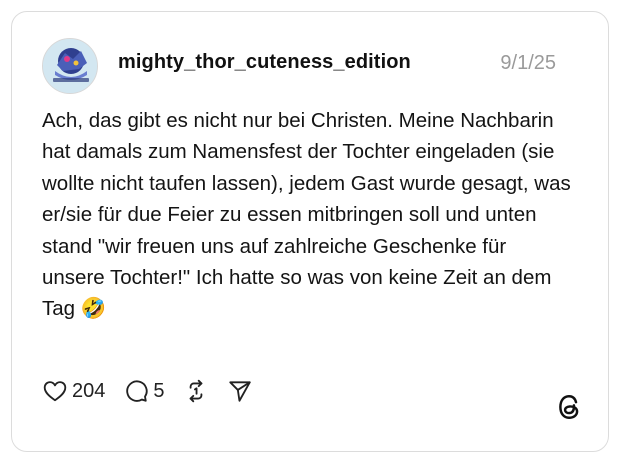 This screenshot has width=620, height=463. I want to click on reply-button: 5, so click(144, 391).